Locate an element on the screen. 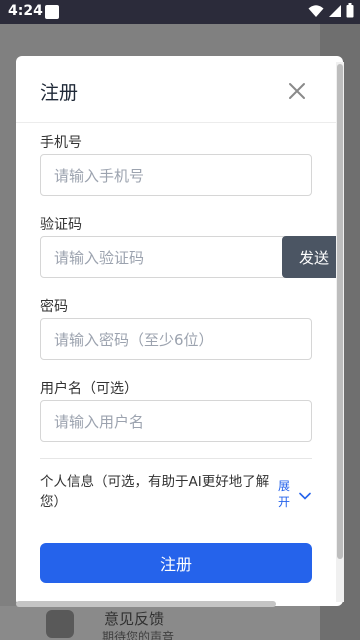  password-label: 密码 is located at coordinates (54, 307).